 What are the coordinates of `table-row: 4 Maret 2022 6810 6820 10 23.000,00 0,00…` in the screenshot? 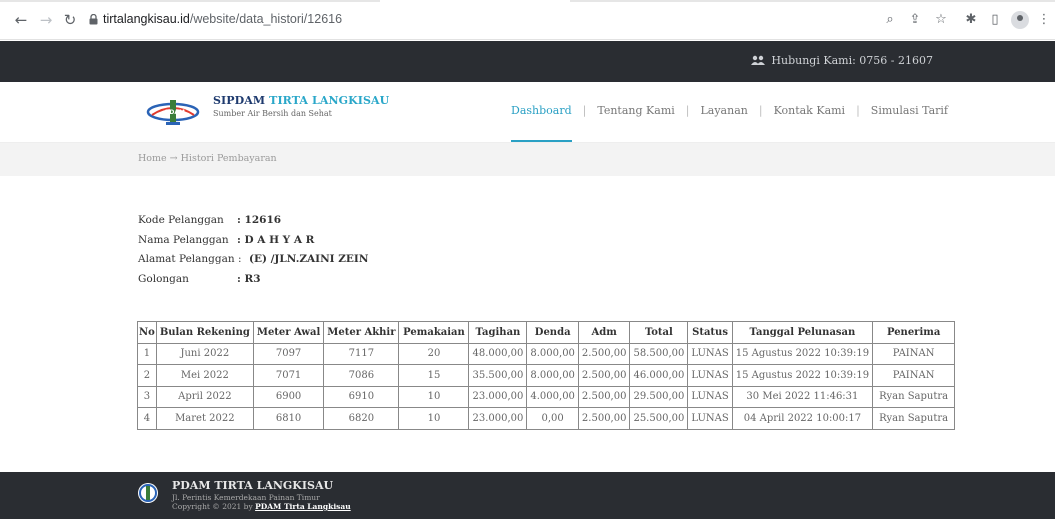 It's located at (546, 418).